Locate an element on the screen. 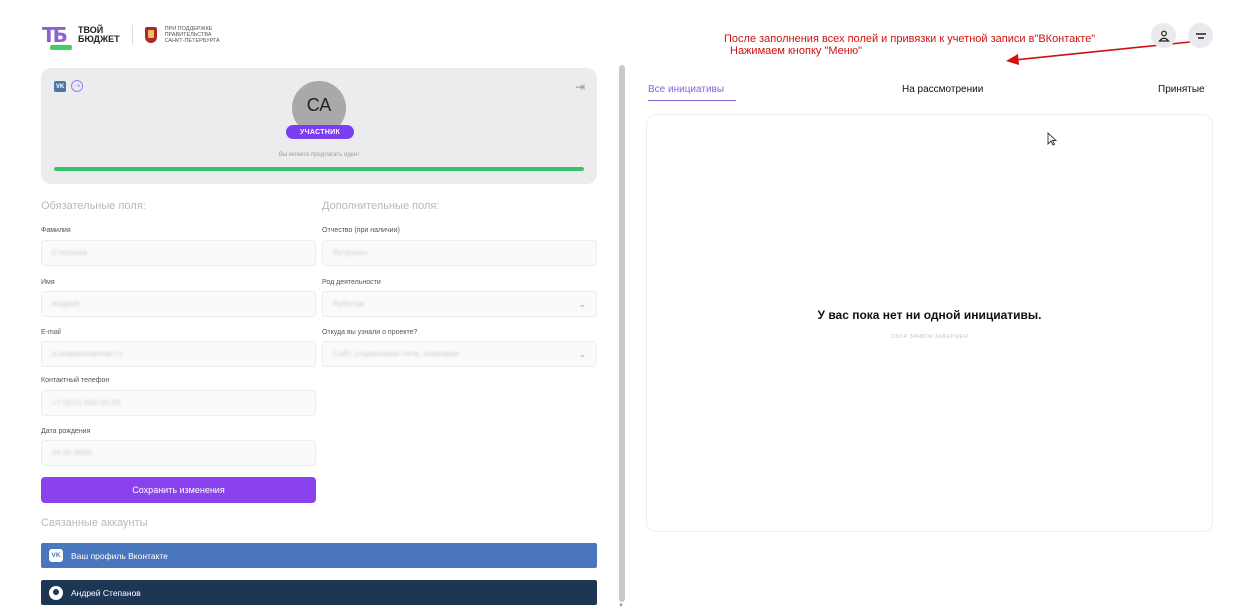  patronymic-label: Отчество (при наличии) is located at coordinates (361, 230).